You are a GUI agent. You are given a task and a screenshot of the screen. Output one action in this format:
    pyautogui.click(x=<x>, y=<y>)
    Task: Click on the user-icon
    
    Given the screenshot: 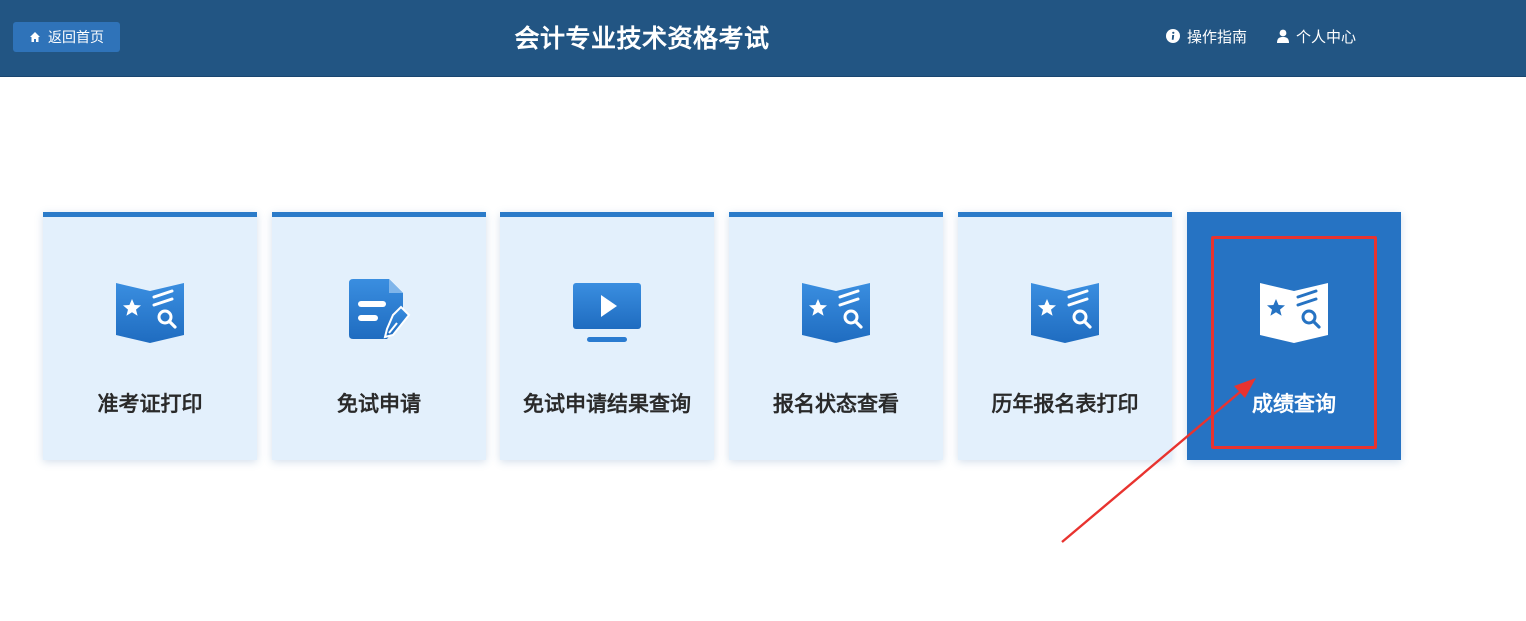 What is the action you would take?
    pyautogui.click(x=1283, y=36)
    